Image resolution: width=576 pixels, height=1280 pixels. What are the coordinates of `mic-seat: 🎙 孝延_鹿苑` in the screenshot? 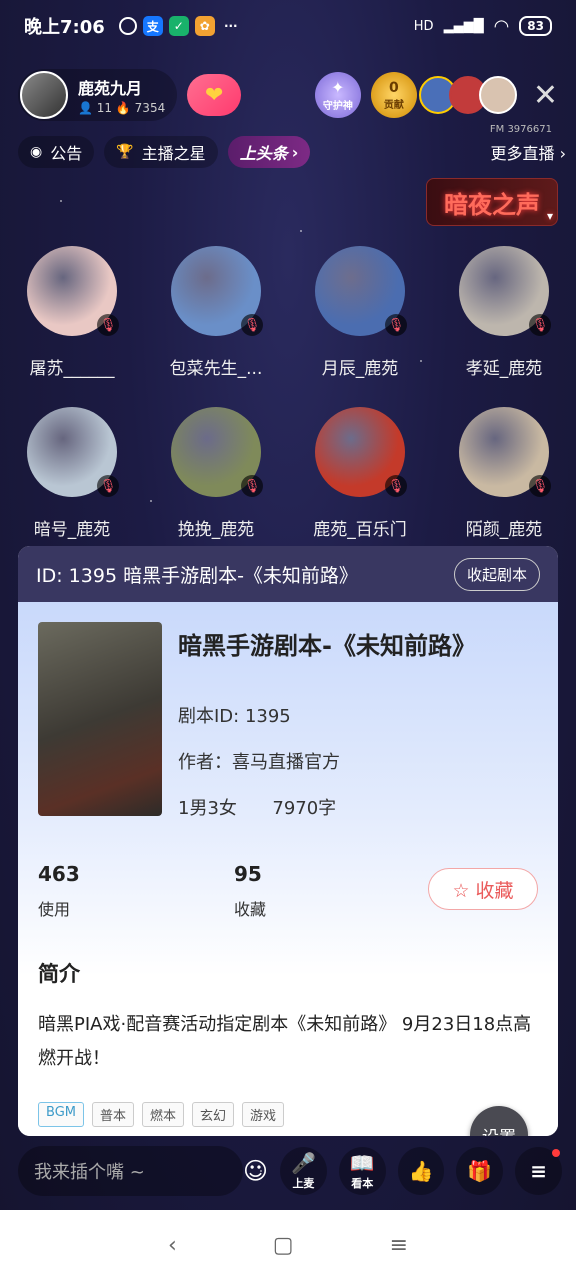 It's located at (504, 312).